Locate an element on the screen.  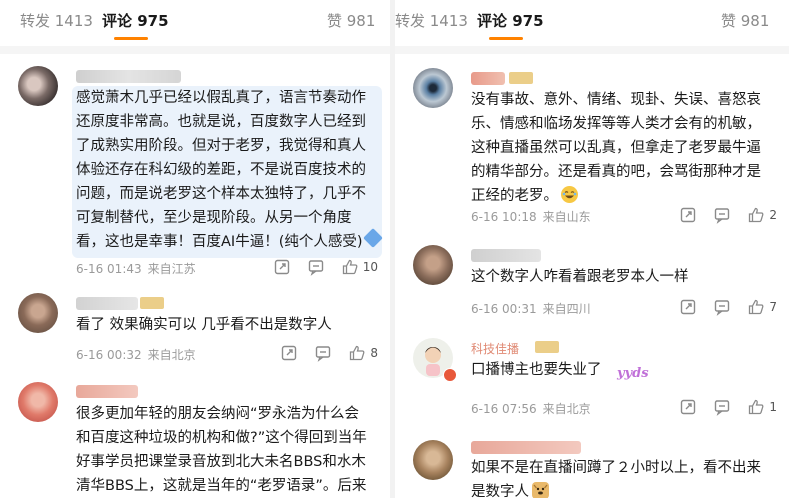
comment-actions: 8 is located at coordinates (321, 353).